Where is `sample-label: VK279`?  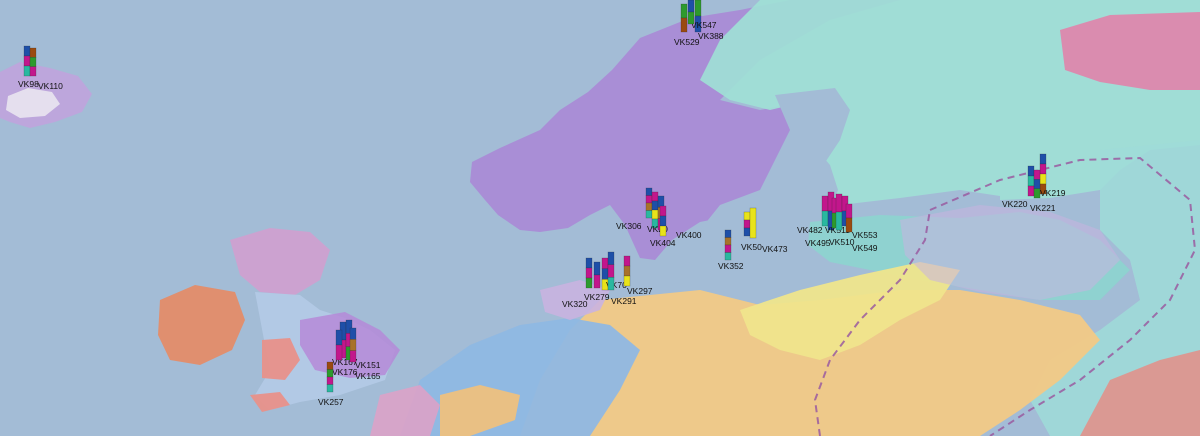
sample-label: VK279 is located at coordinates (597, 297).